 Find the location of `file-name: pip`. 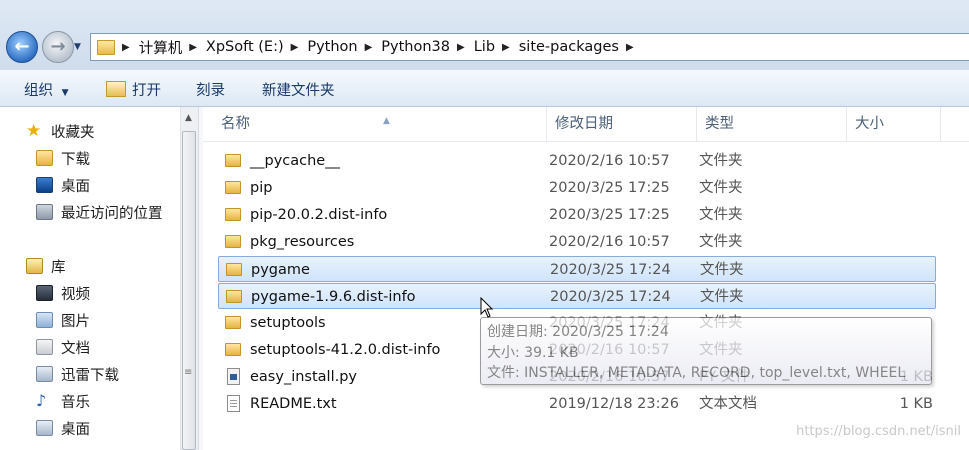

file-name: pip is located at coordinates (261, 188).